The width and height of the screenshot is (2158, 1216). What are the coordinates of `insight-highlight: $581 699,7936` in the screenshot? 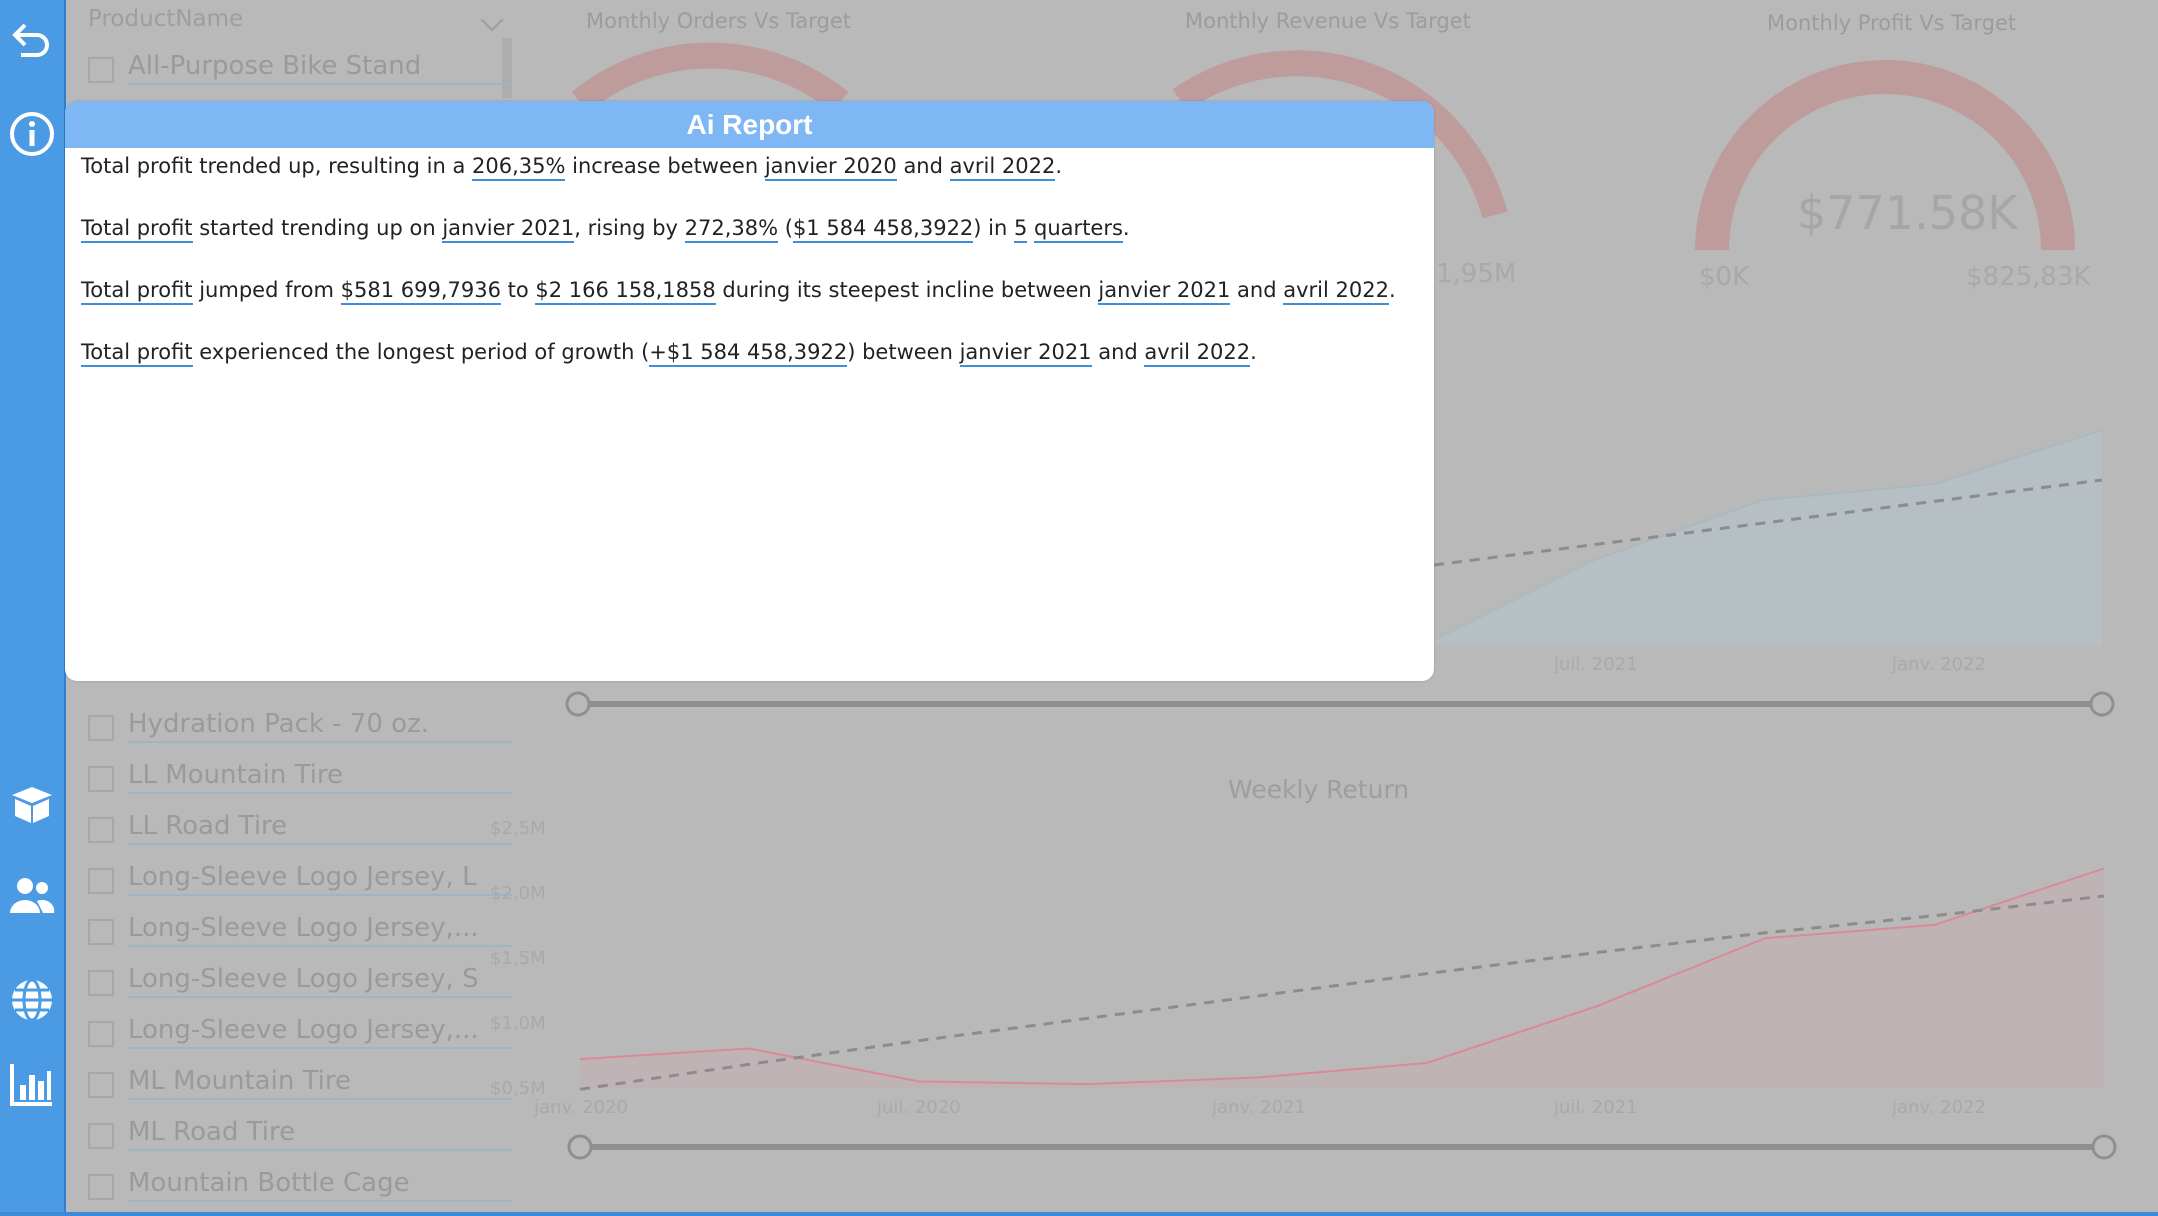 It's located at (420, 291).